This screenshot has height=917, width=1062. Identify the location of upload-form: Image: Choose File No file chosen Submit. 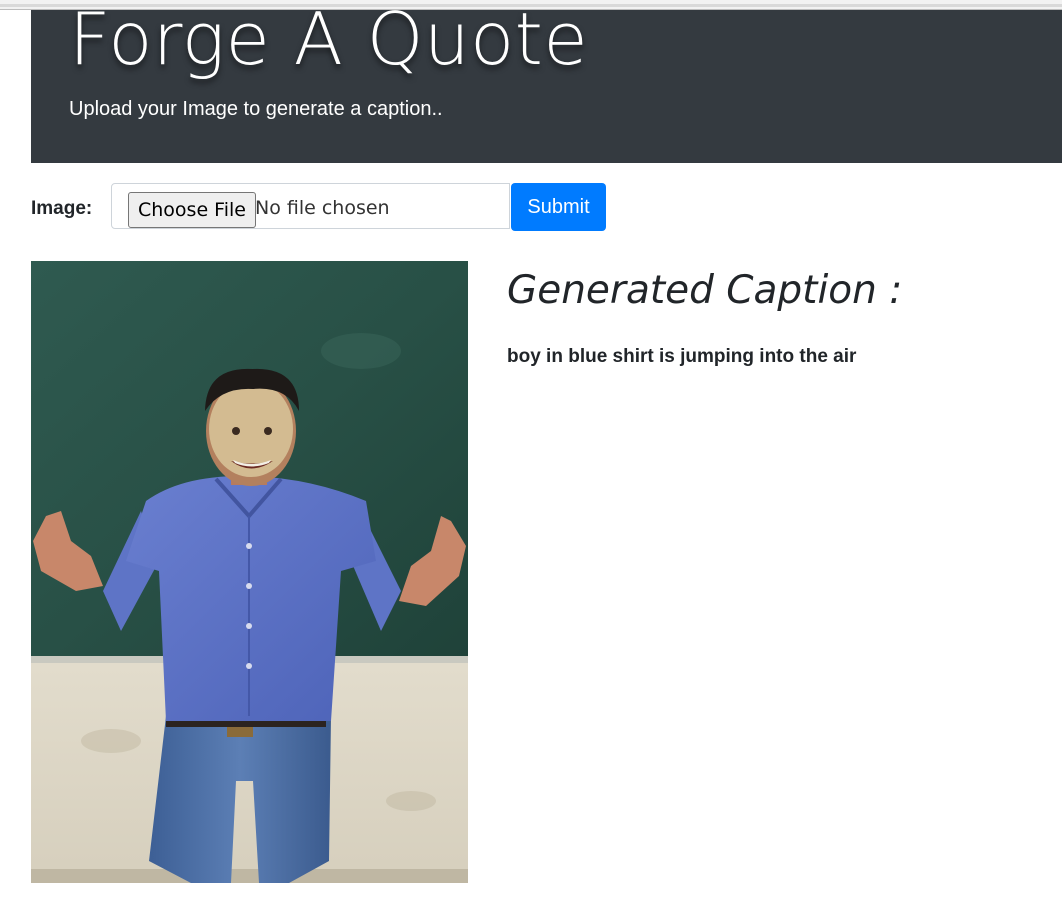
(381, 207).